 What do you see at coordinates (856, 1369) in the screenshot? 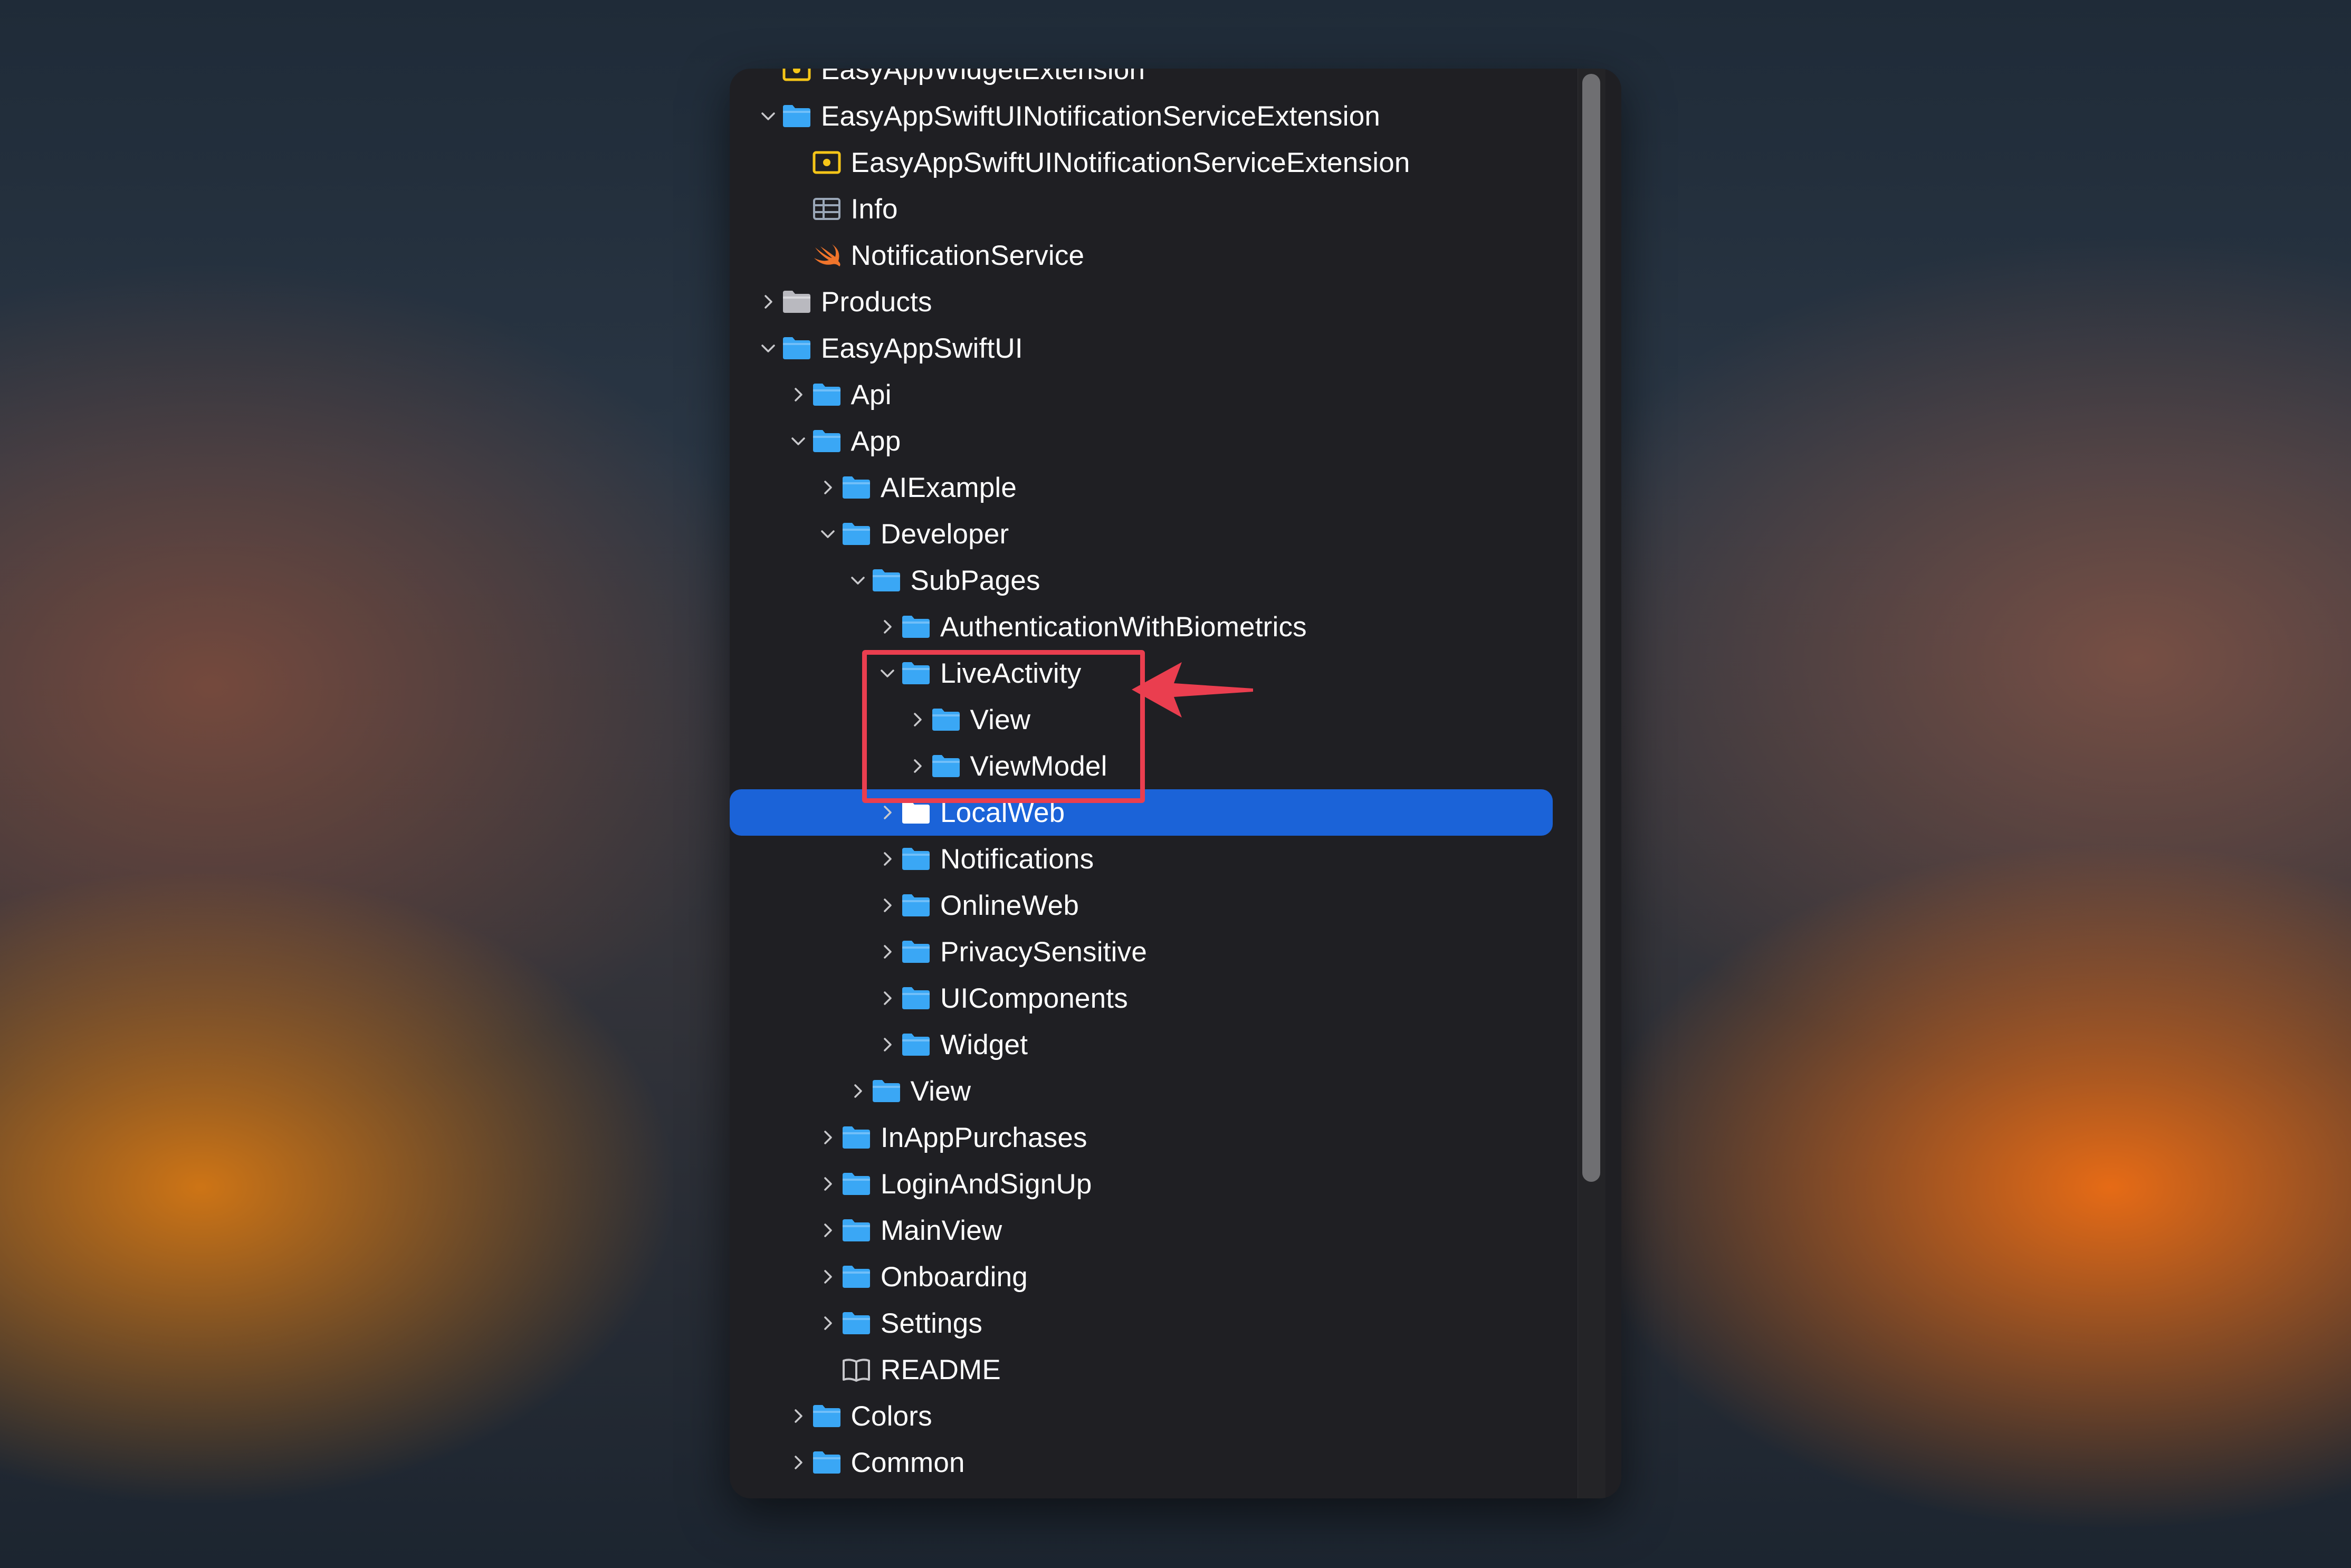
I see `book-icon` at bounding box center [856, 1369].